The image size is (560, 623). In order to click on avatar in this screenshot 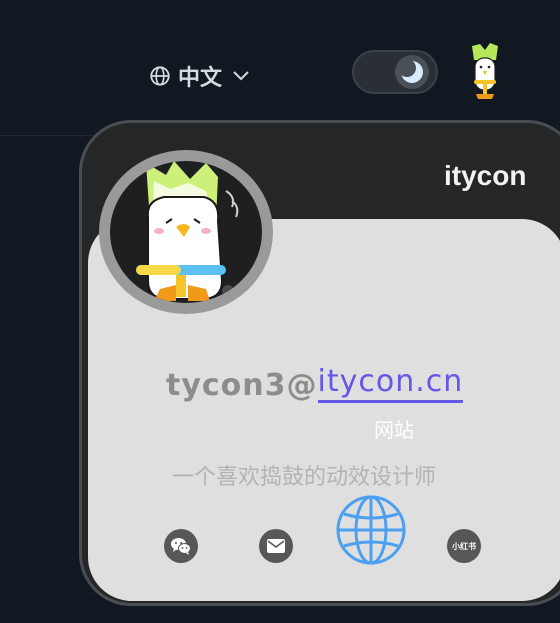, I will do `click(186, 232)`.